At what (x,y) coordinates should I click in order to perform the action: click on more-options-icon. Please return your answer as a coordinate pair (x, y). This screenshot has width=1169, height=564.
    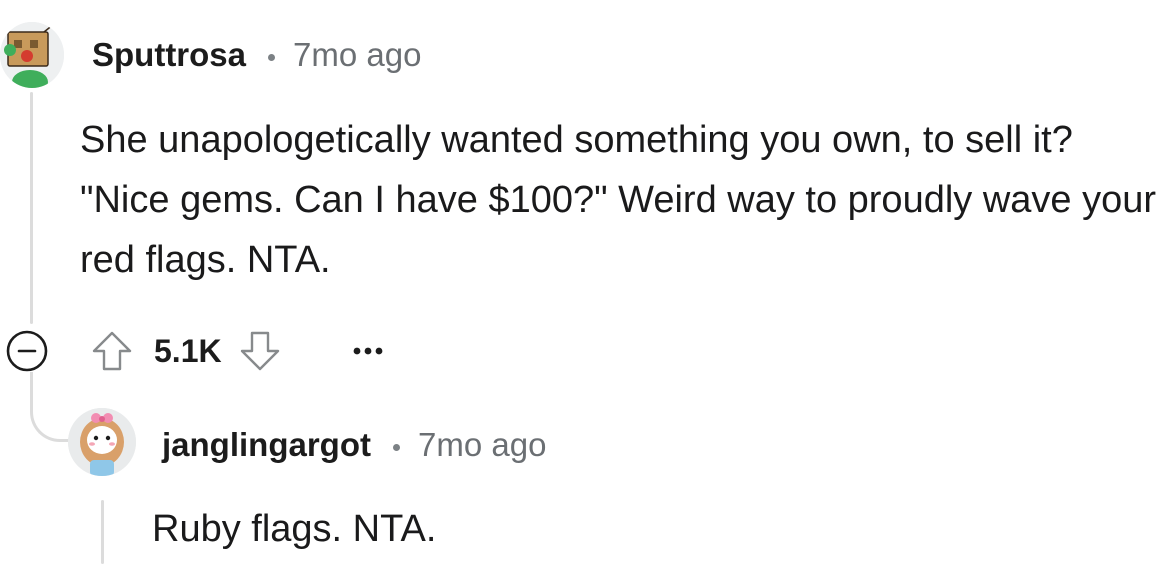
    Looking at the image, I should click on (367, 351).